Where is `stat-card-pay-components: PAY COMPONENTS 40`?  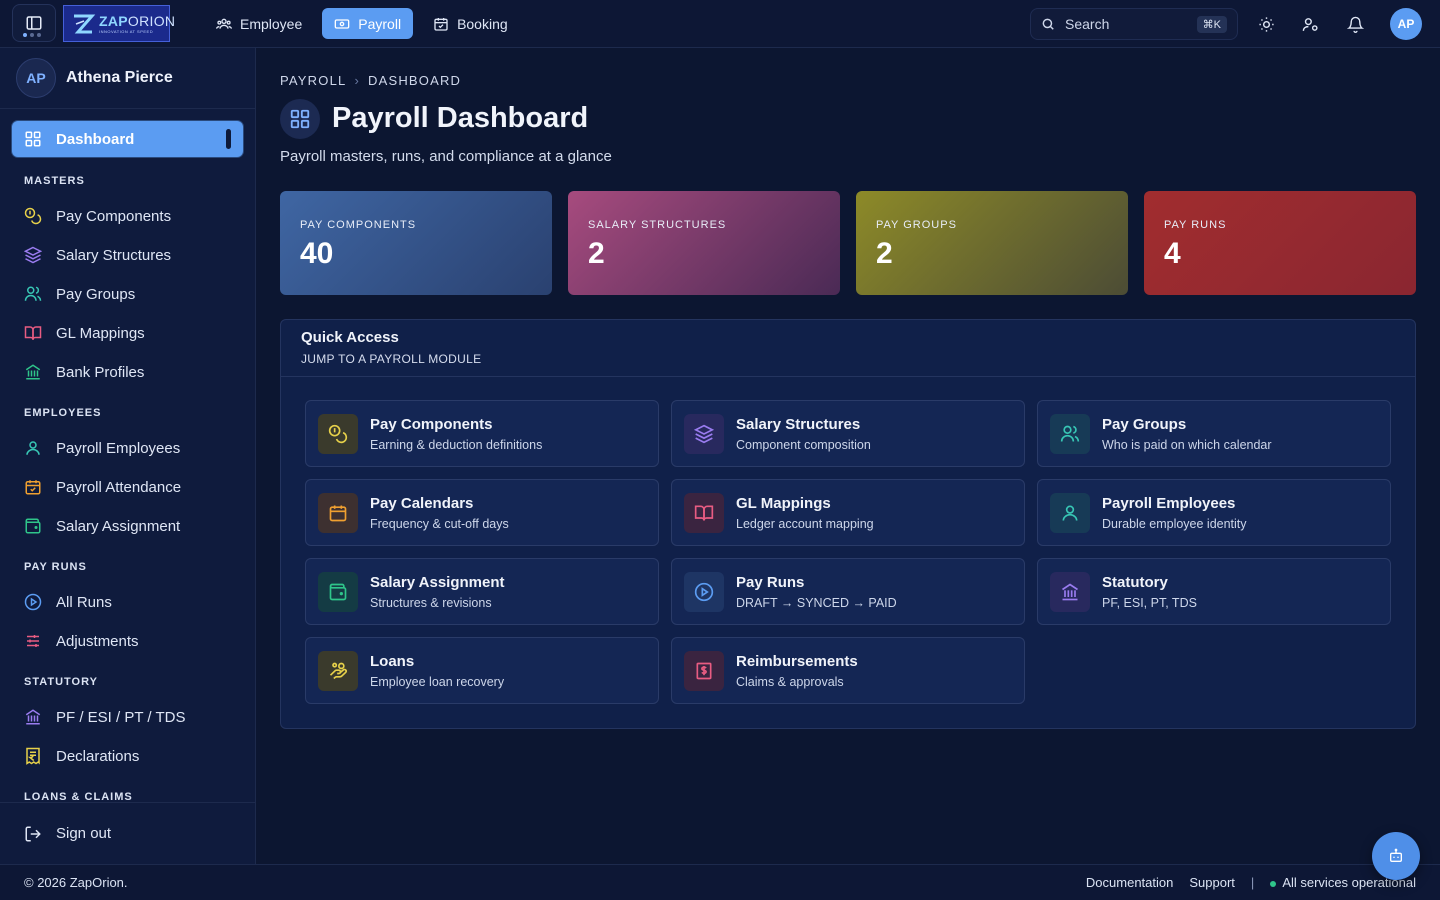 stat-card-pay-components: PAY COMPONENTS 40 is located at coordinates (416, 243).